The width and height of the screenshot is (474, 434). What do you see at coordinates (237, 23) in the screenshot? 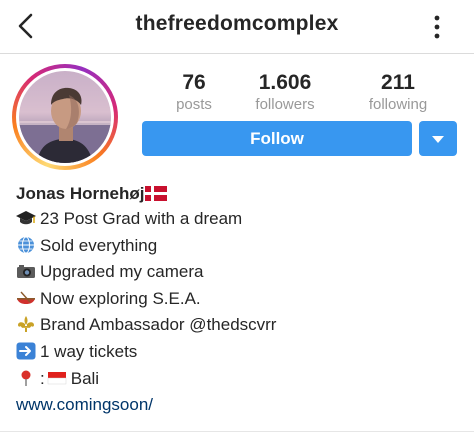
I see `profile-username: thefreedomcomplex` at bounding box center [237, 23].